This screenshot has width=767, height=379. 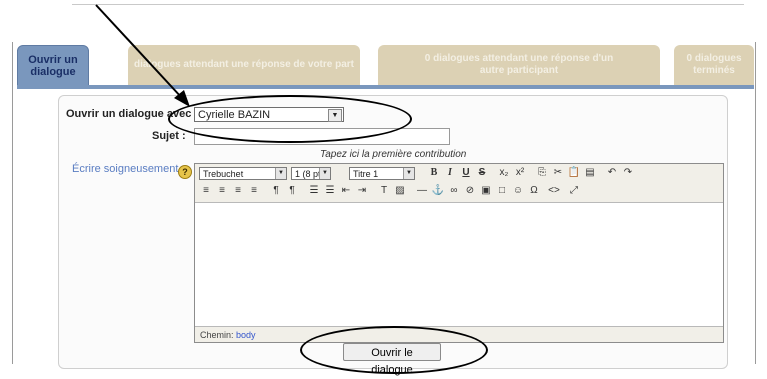 I want to click on clean-word-icon: ⎘, so click(x=542, y=173).